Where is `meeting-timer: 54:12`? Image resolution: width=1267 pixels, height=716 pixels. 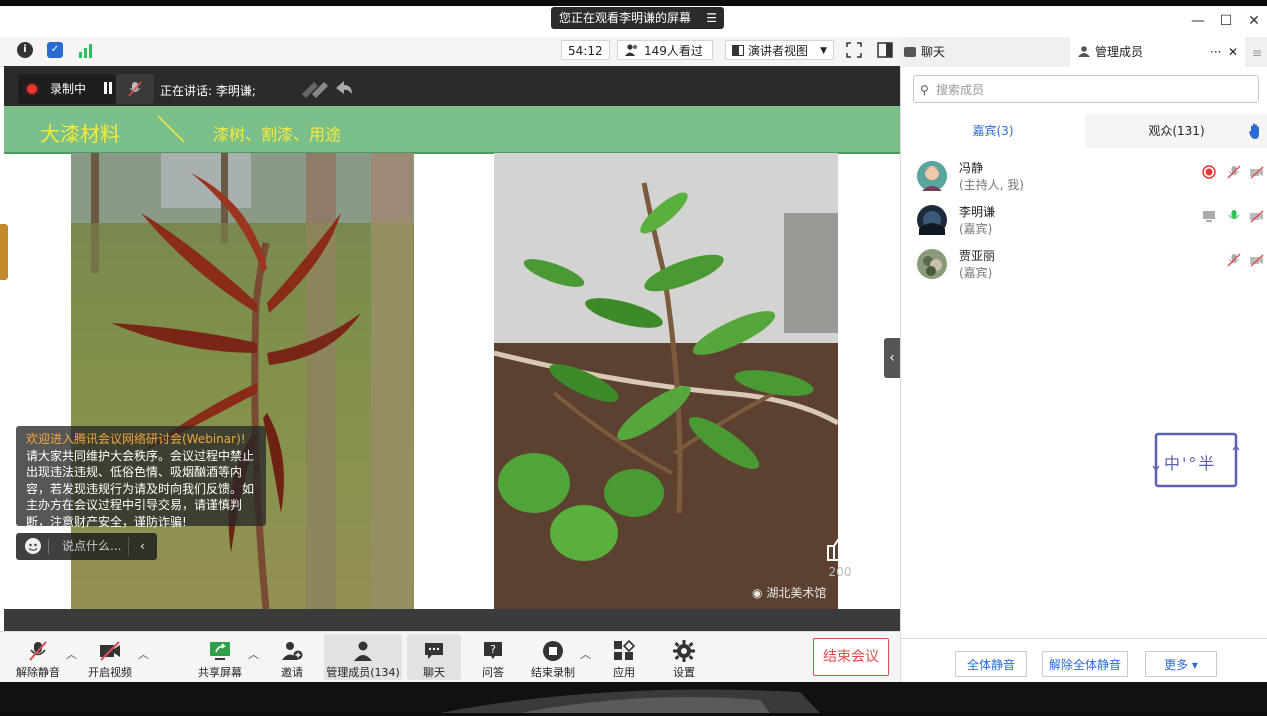
meeting-timer: 54:12 is located at coordinates (585, 50).